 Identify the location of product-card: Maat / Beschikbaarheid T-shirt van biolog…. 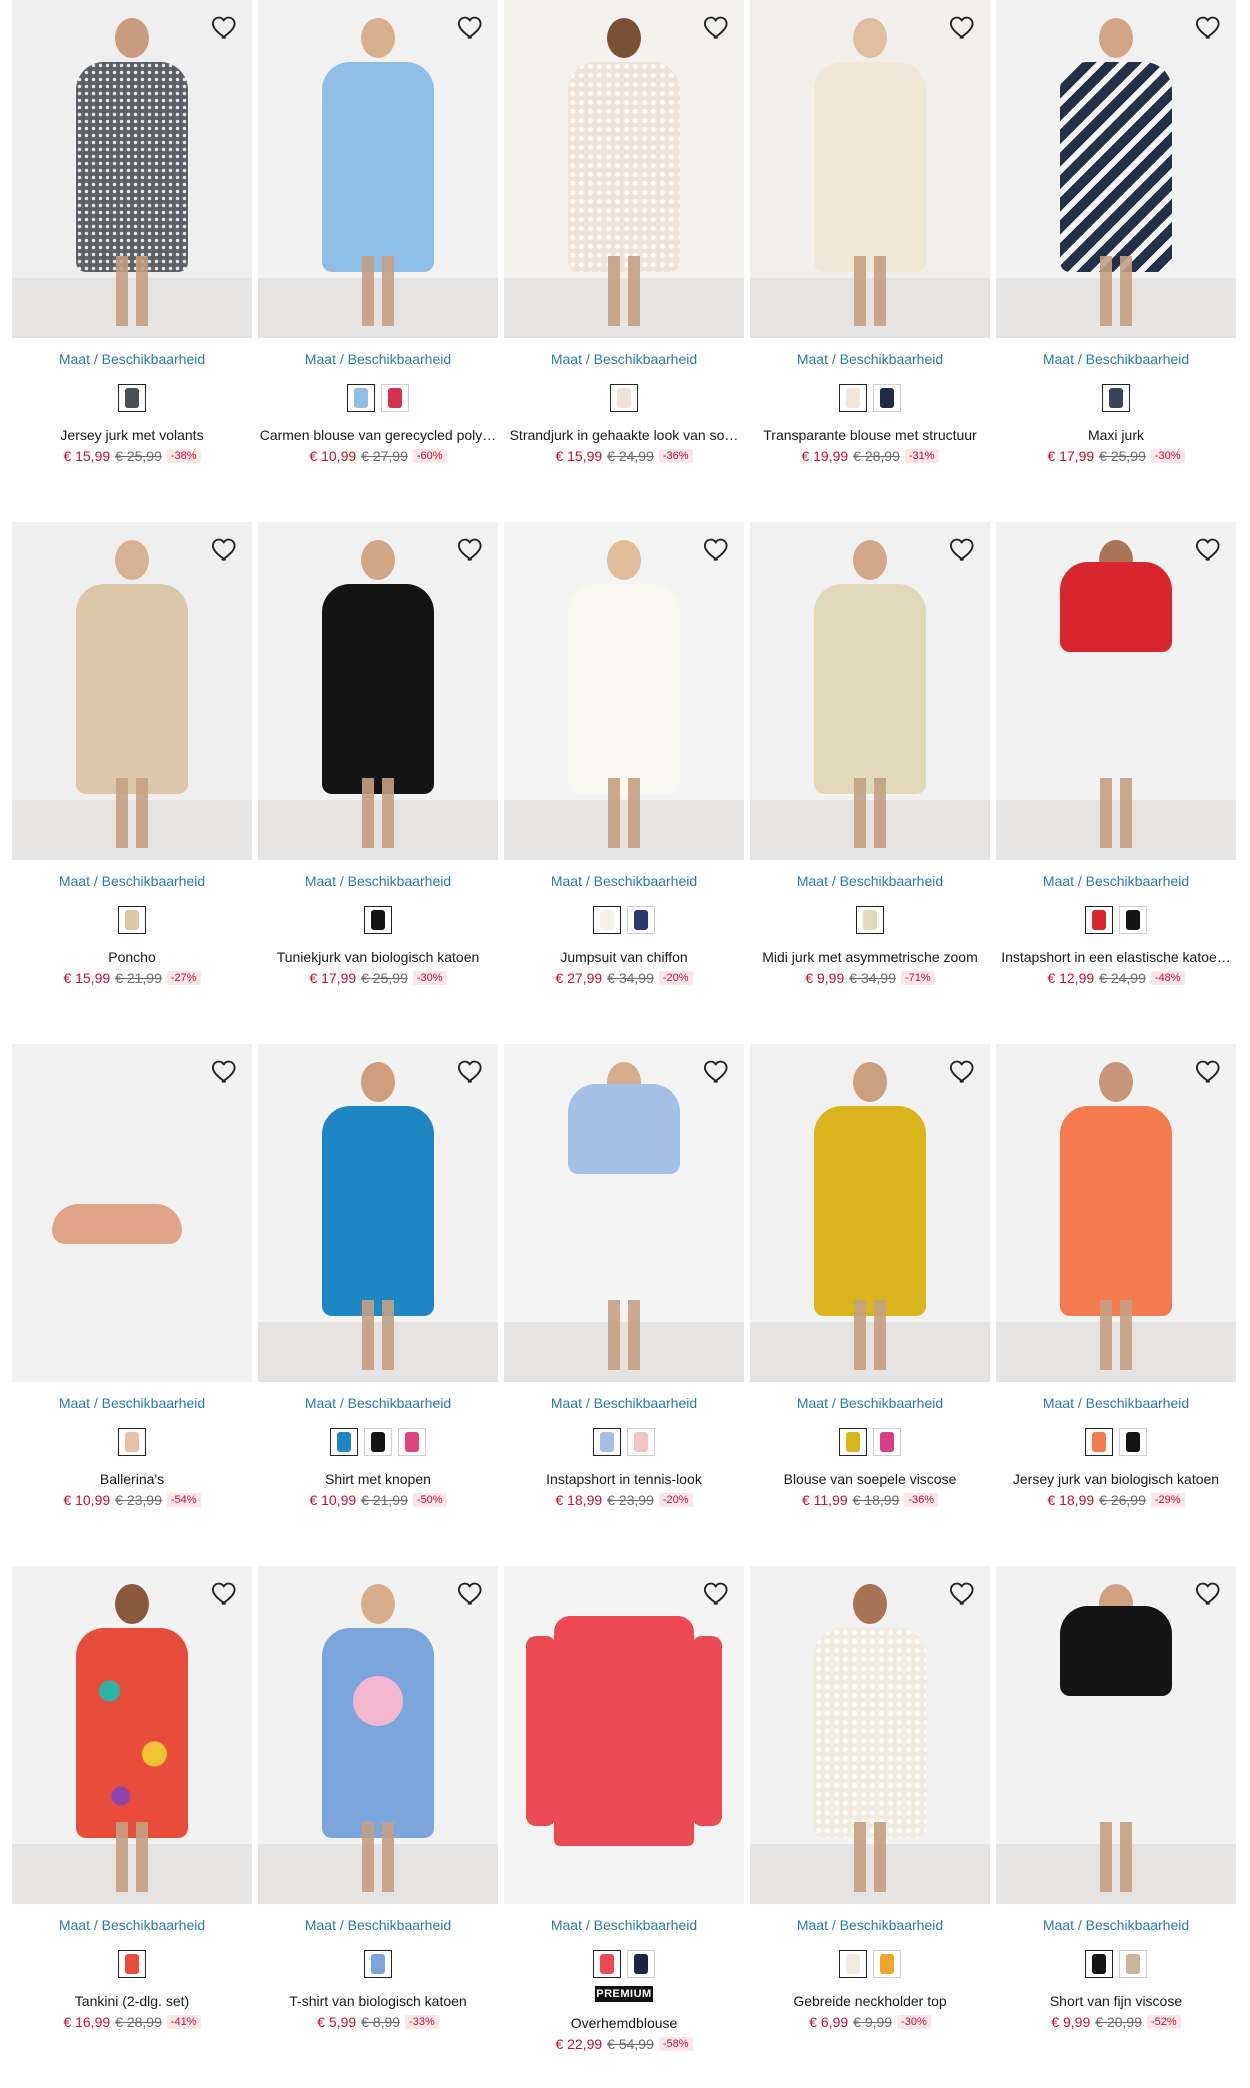
(378, 1827).